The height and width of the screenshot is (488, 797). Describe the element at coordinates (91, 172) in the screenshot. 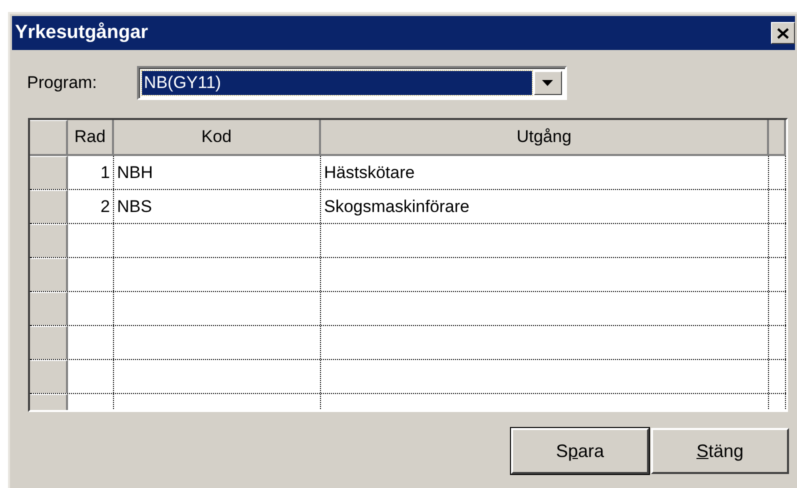

I see `table-cell: 1` at that location.